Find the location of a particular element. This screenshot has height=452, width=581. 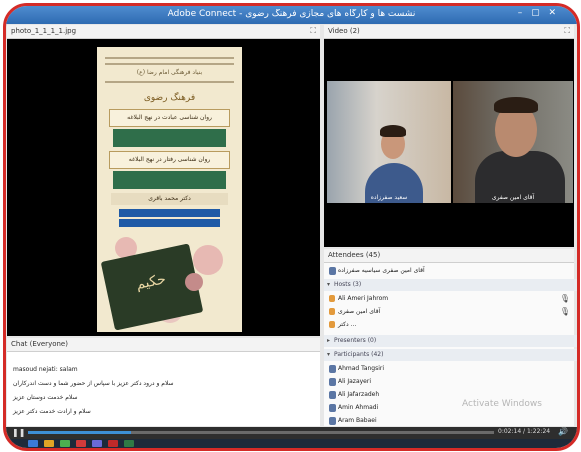

host-name: Ali Ameri Jahrom is located at coordinates (363, 298).